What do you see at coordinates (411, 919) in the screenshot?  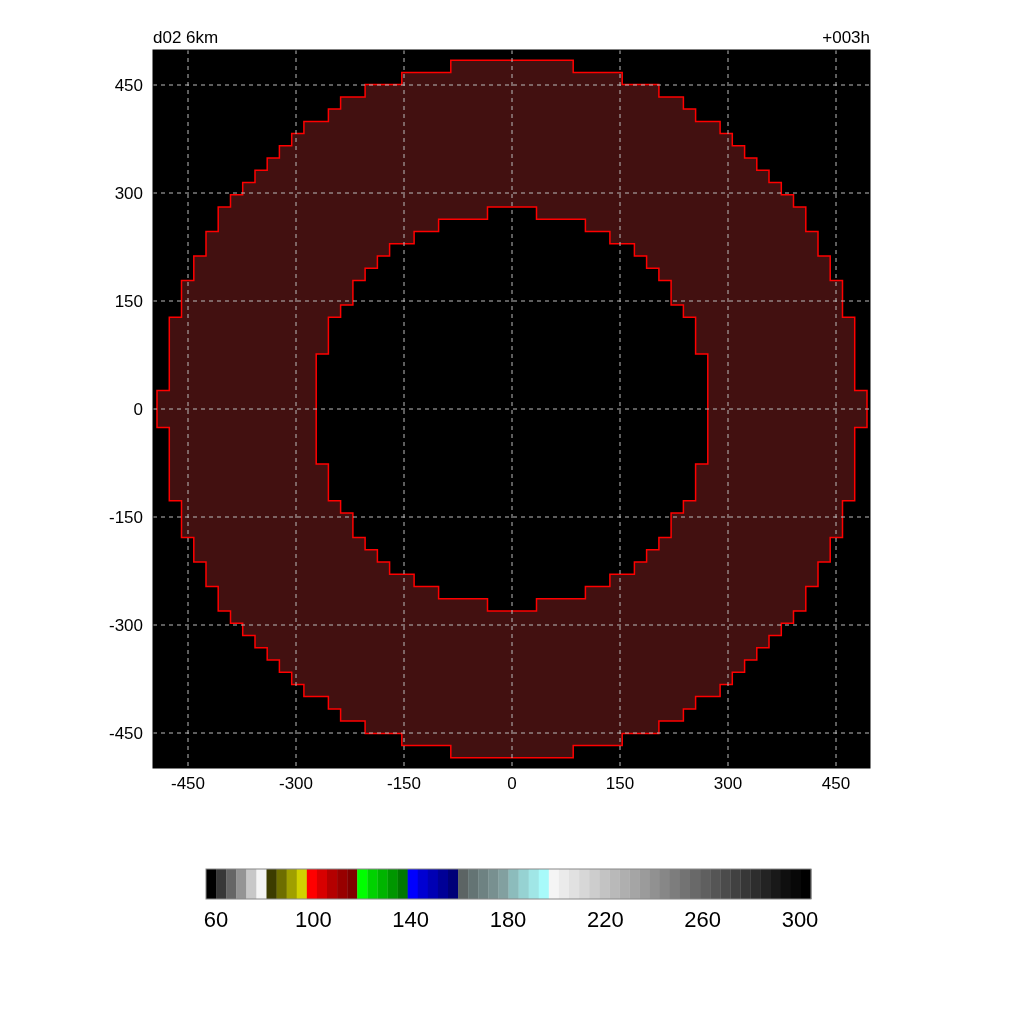 I see `colorbar-label: 140` at bounding box center [411, 919].